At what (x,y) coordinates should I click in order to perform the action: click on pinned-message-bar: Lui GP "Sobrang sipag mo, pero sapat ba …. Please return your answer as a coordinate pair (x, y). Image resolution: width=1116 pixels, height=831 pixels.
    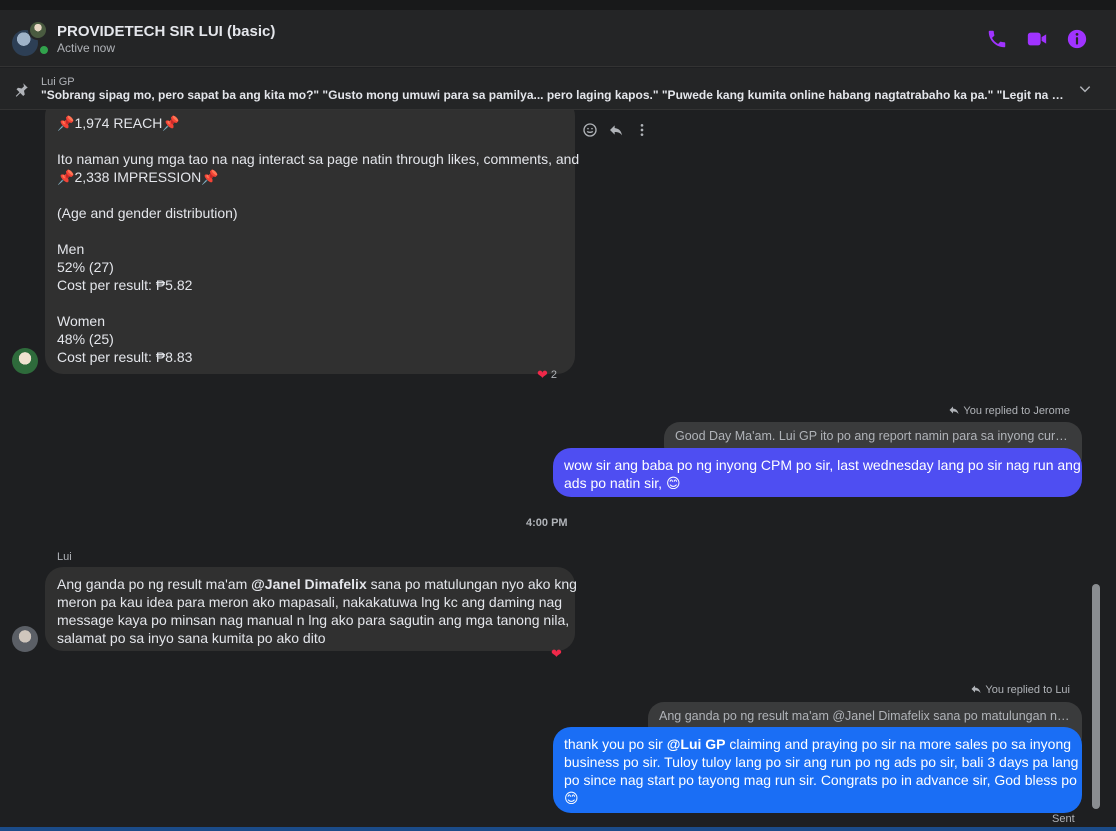
    Looking at the image, I should click on (558, 89).